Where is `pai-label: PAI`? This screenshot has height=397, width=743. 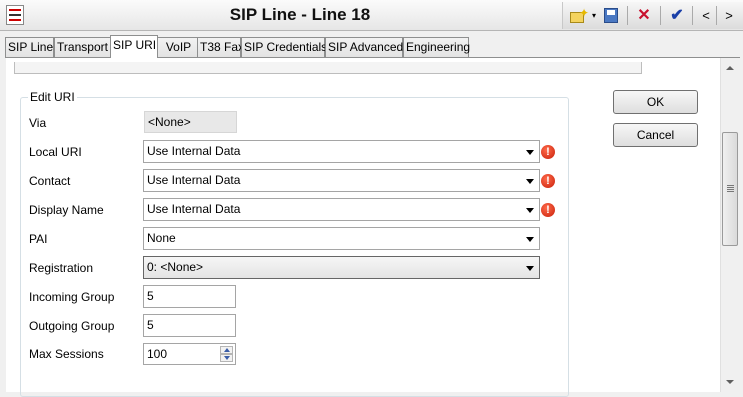 pai-label: PAI is located at coordinates (38, 239).